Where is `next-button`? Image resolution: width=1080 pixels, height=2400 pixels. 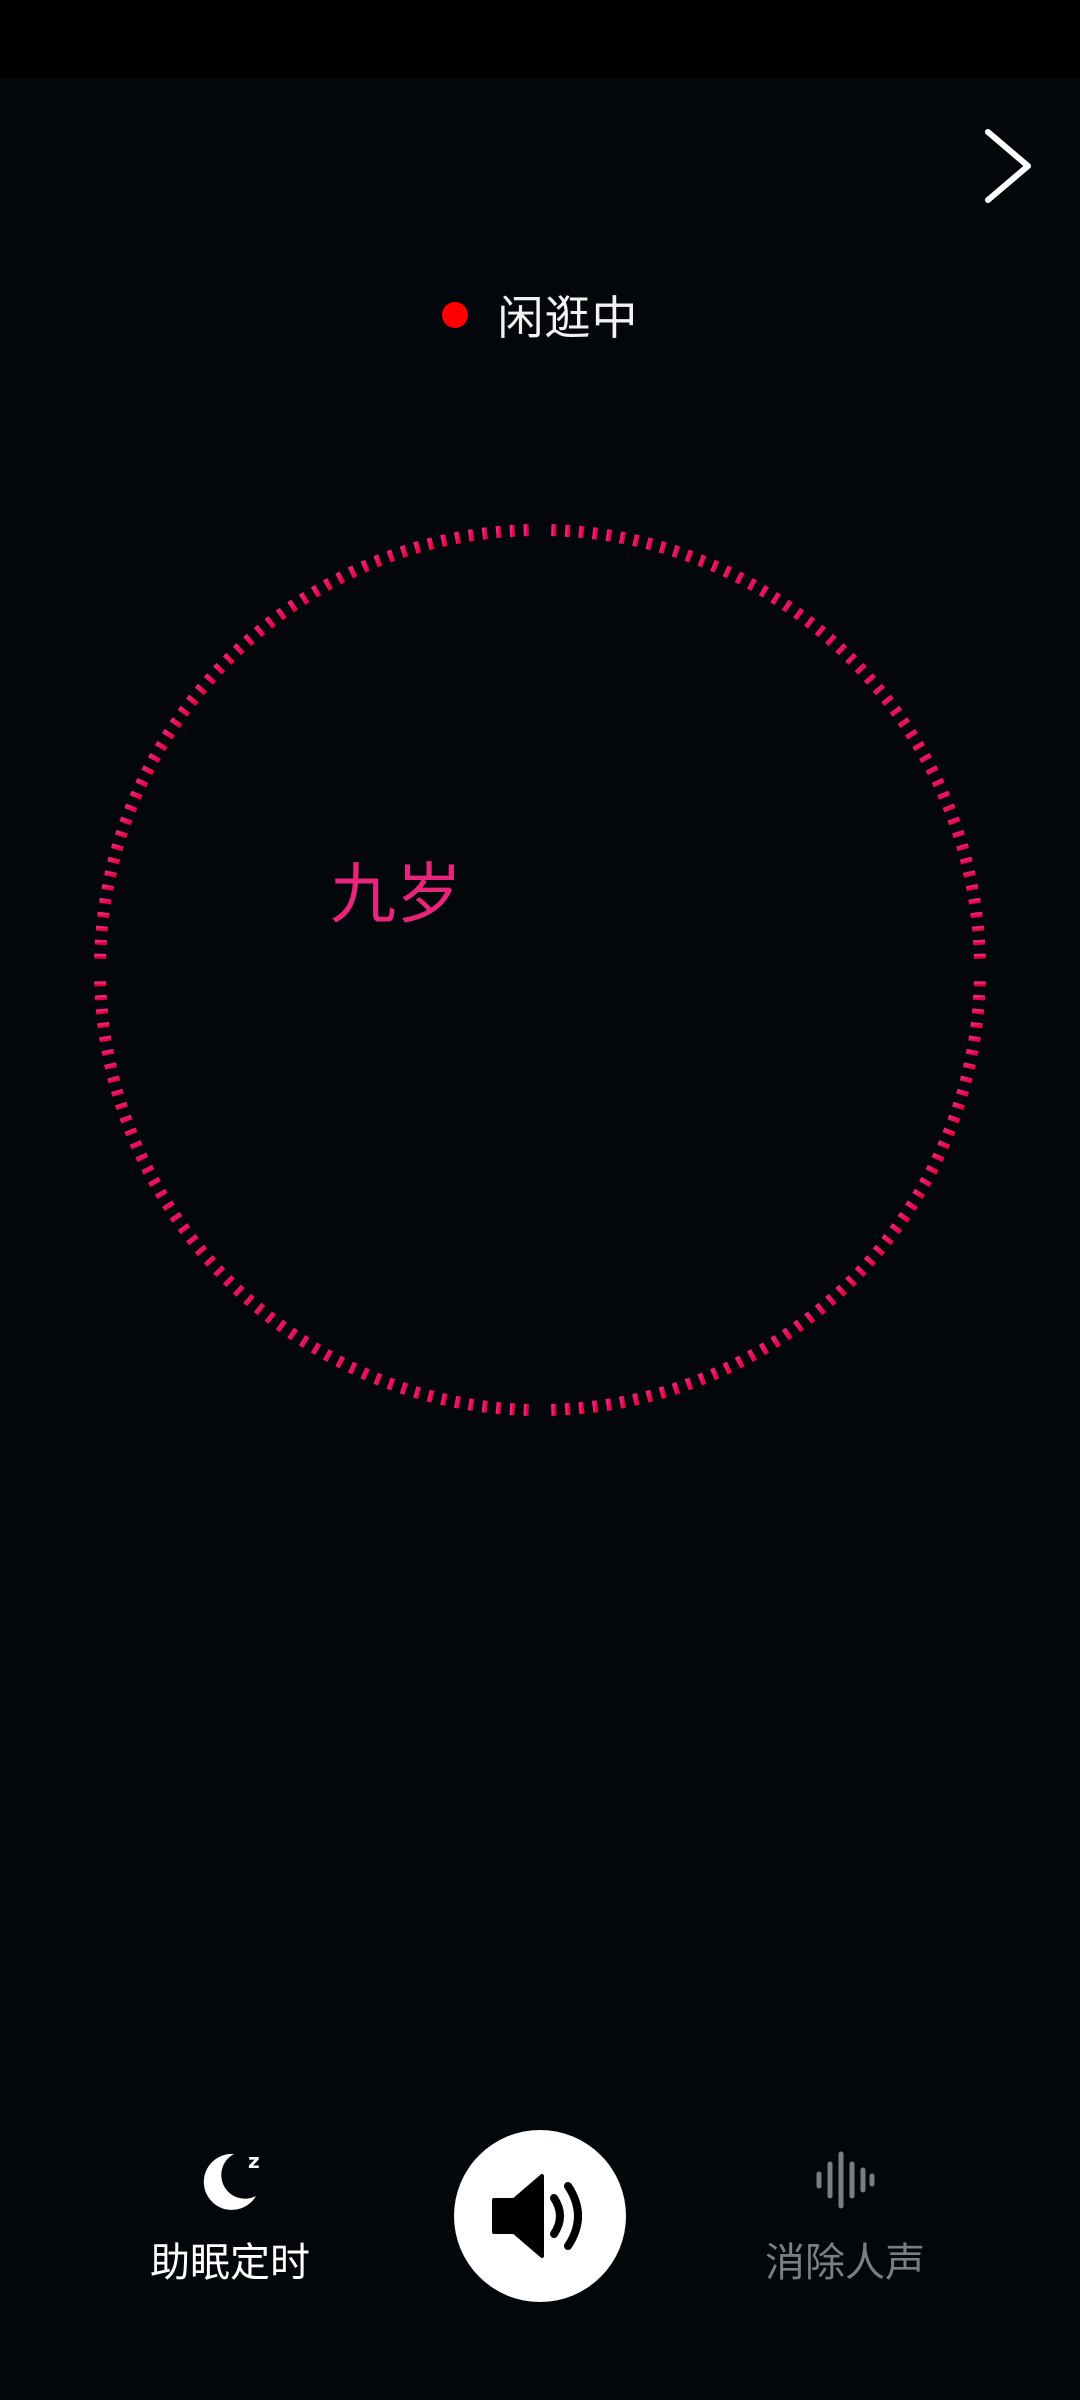 next-button is located at coordinates (1008, 166).